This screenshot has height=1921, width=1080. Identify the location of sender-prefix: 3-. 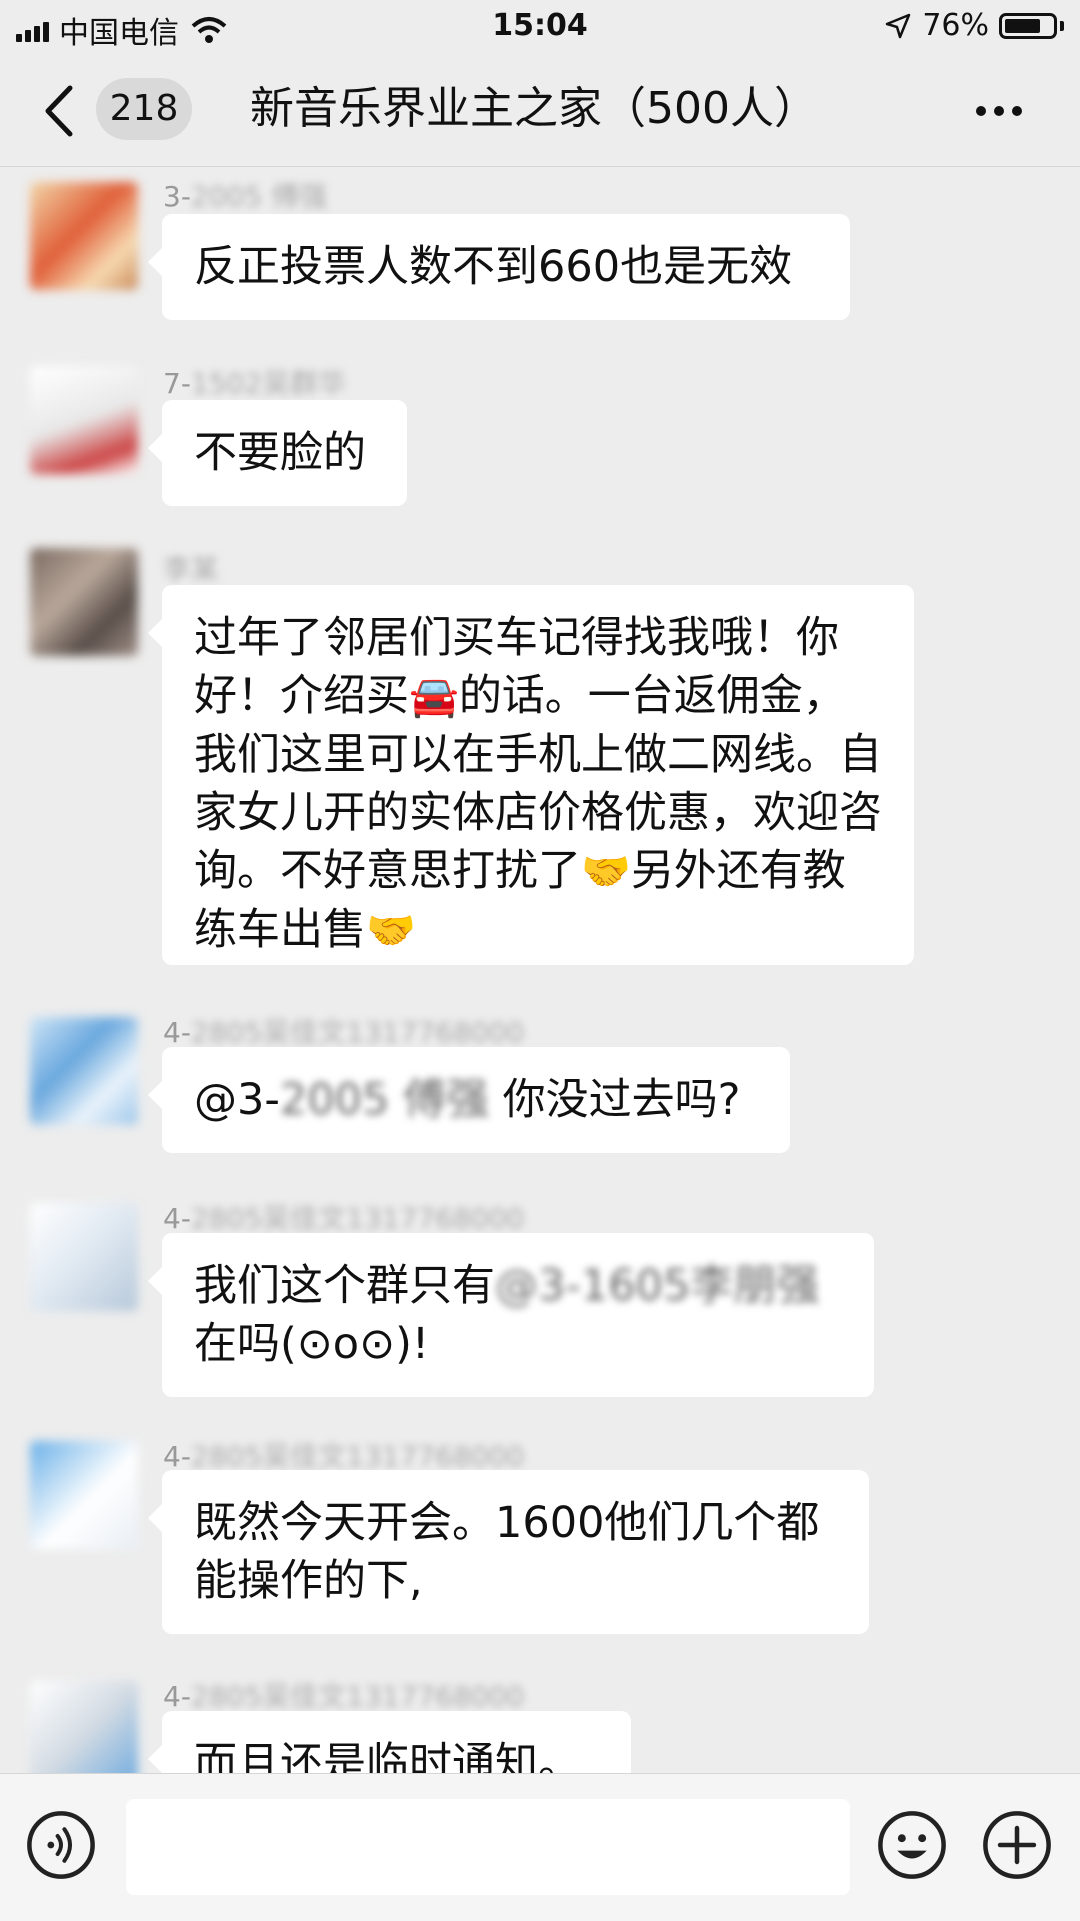
(177, 196).